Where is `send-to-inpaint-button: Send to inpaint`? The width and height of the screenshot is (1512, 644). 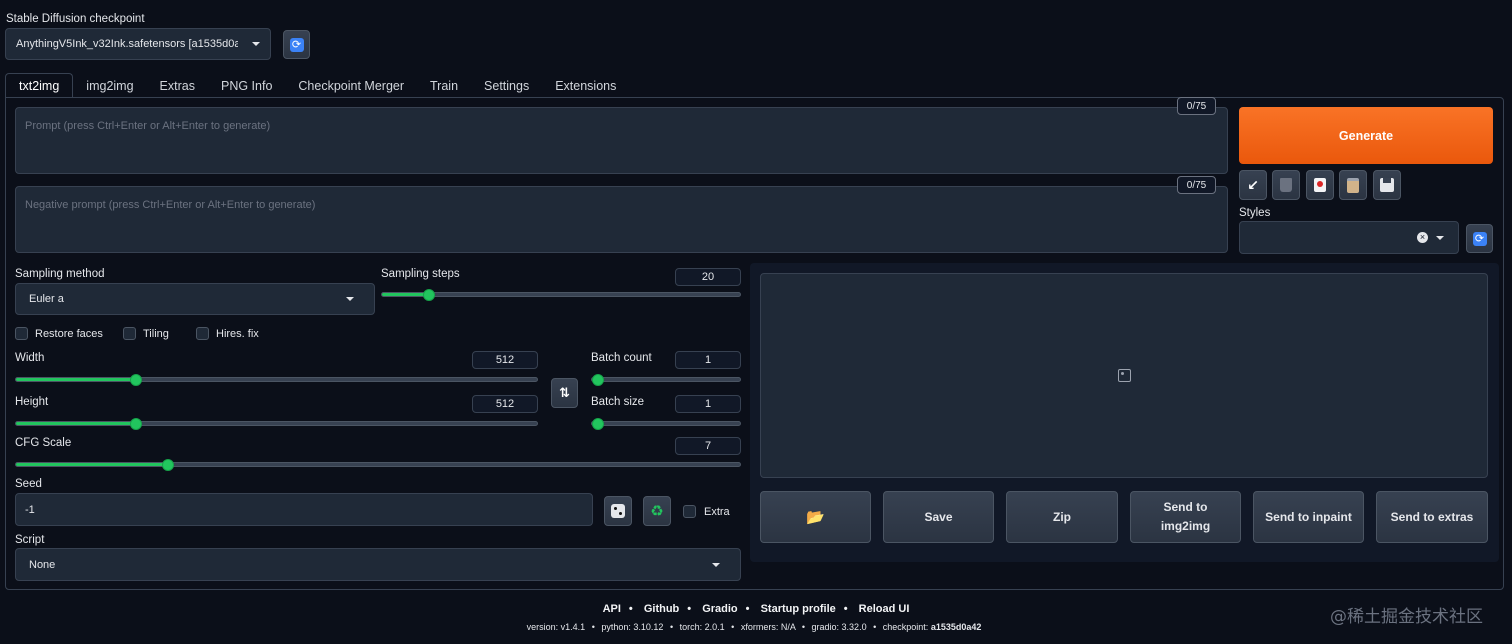
send-to-inpaint-button: Send to inpaint is located at coordinates (1308, 517).